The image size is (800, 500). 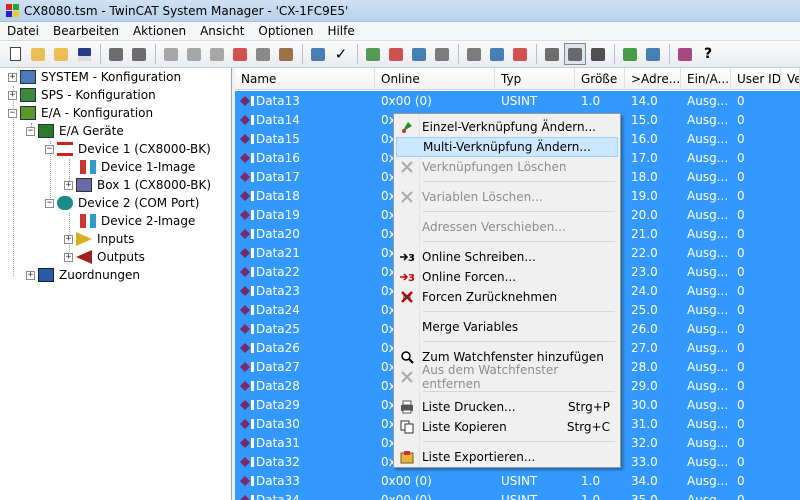 I want to click on menu-item-liste-kopieren: Liste Kopieren Strg+C, so click(x=507, y=427).